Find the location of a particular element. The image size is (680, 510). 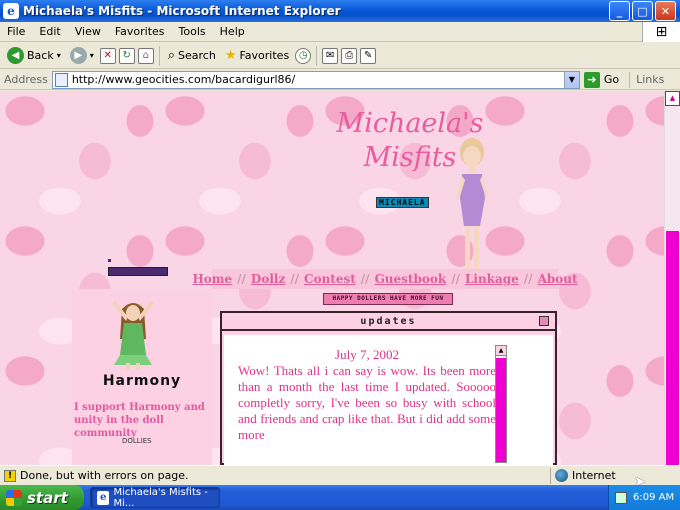

close-button: ✕ is located at coordinates (665, 11).